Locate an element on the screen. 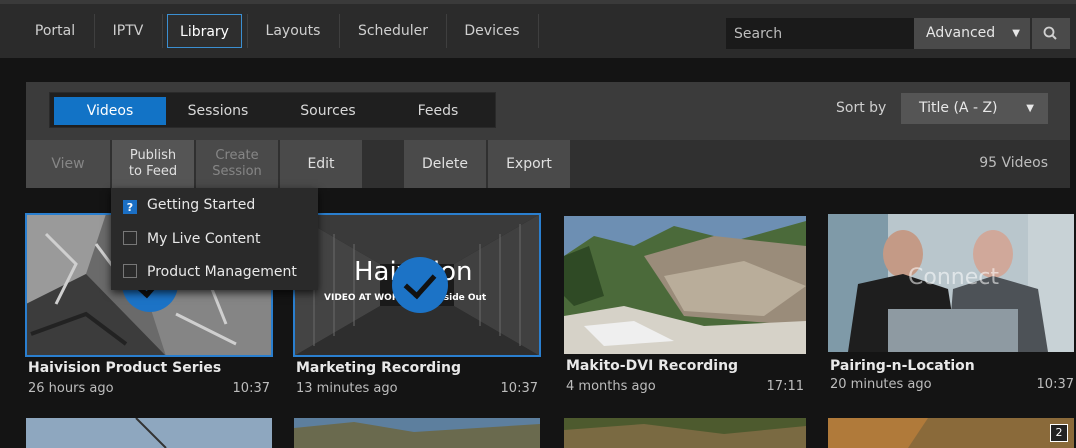 This screenshot has width=1076, height=448. video-title: Haivision Product Series is located at coordinates (125, 368).